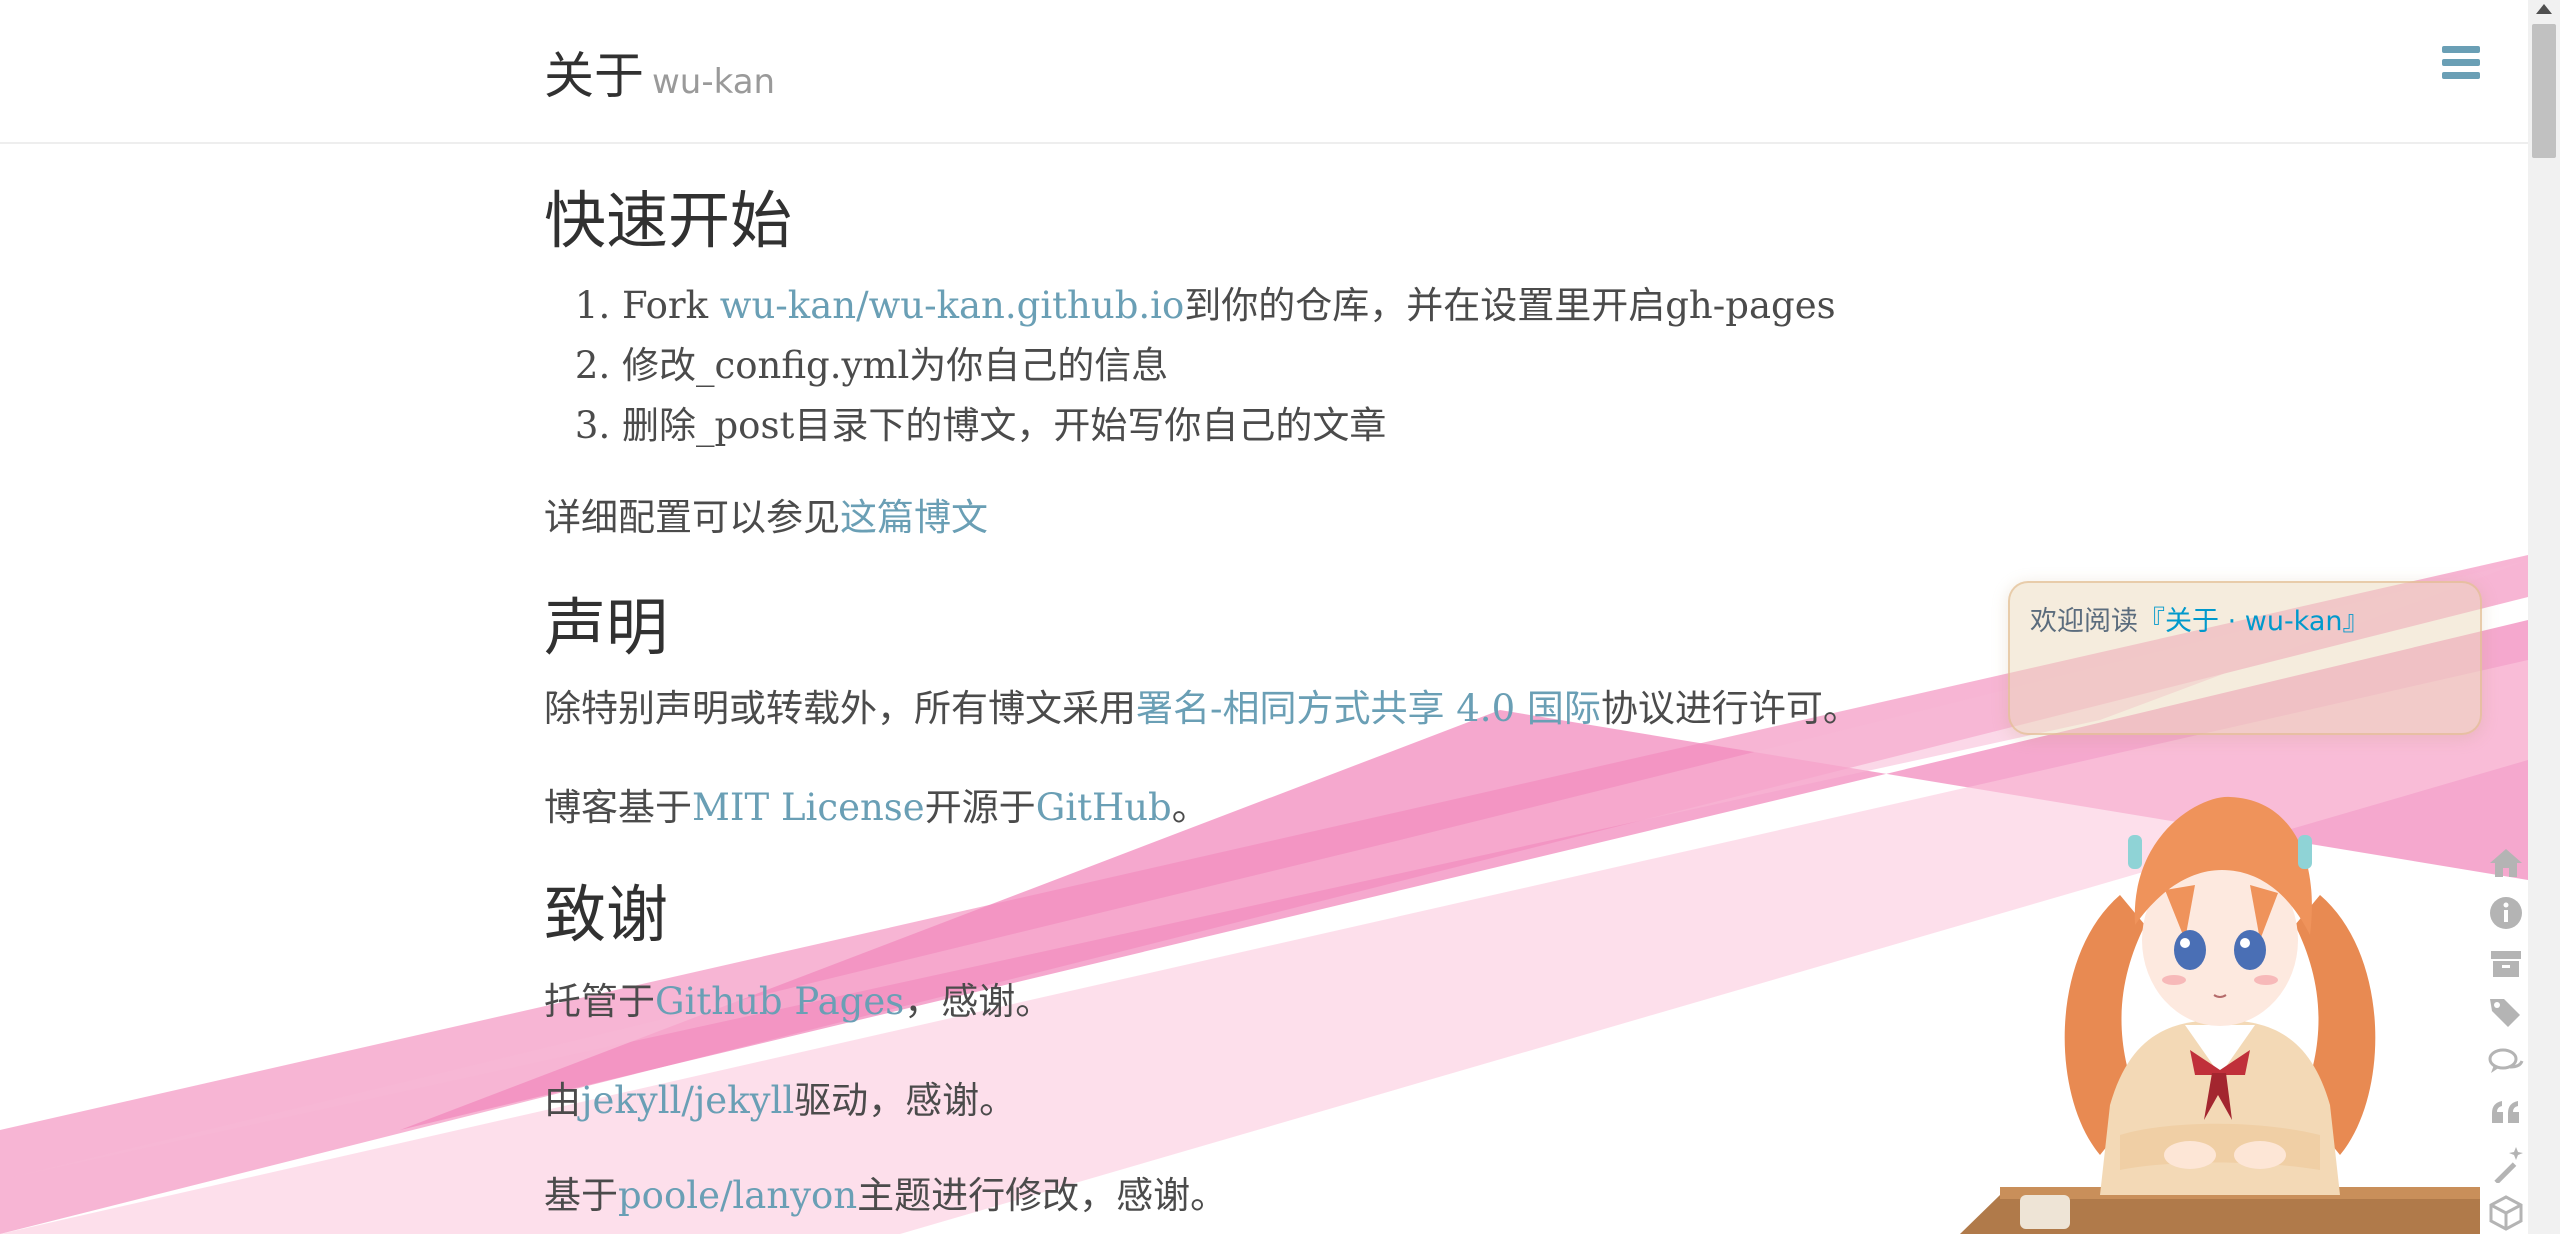 The height and width of the screenshot is (1243, 2560). What do you see at coordinates (2084, 621) in the screenshot?
I see `waifu-tip-text: 欢迎阅读` at bounding box center [2084, 621].